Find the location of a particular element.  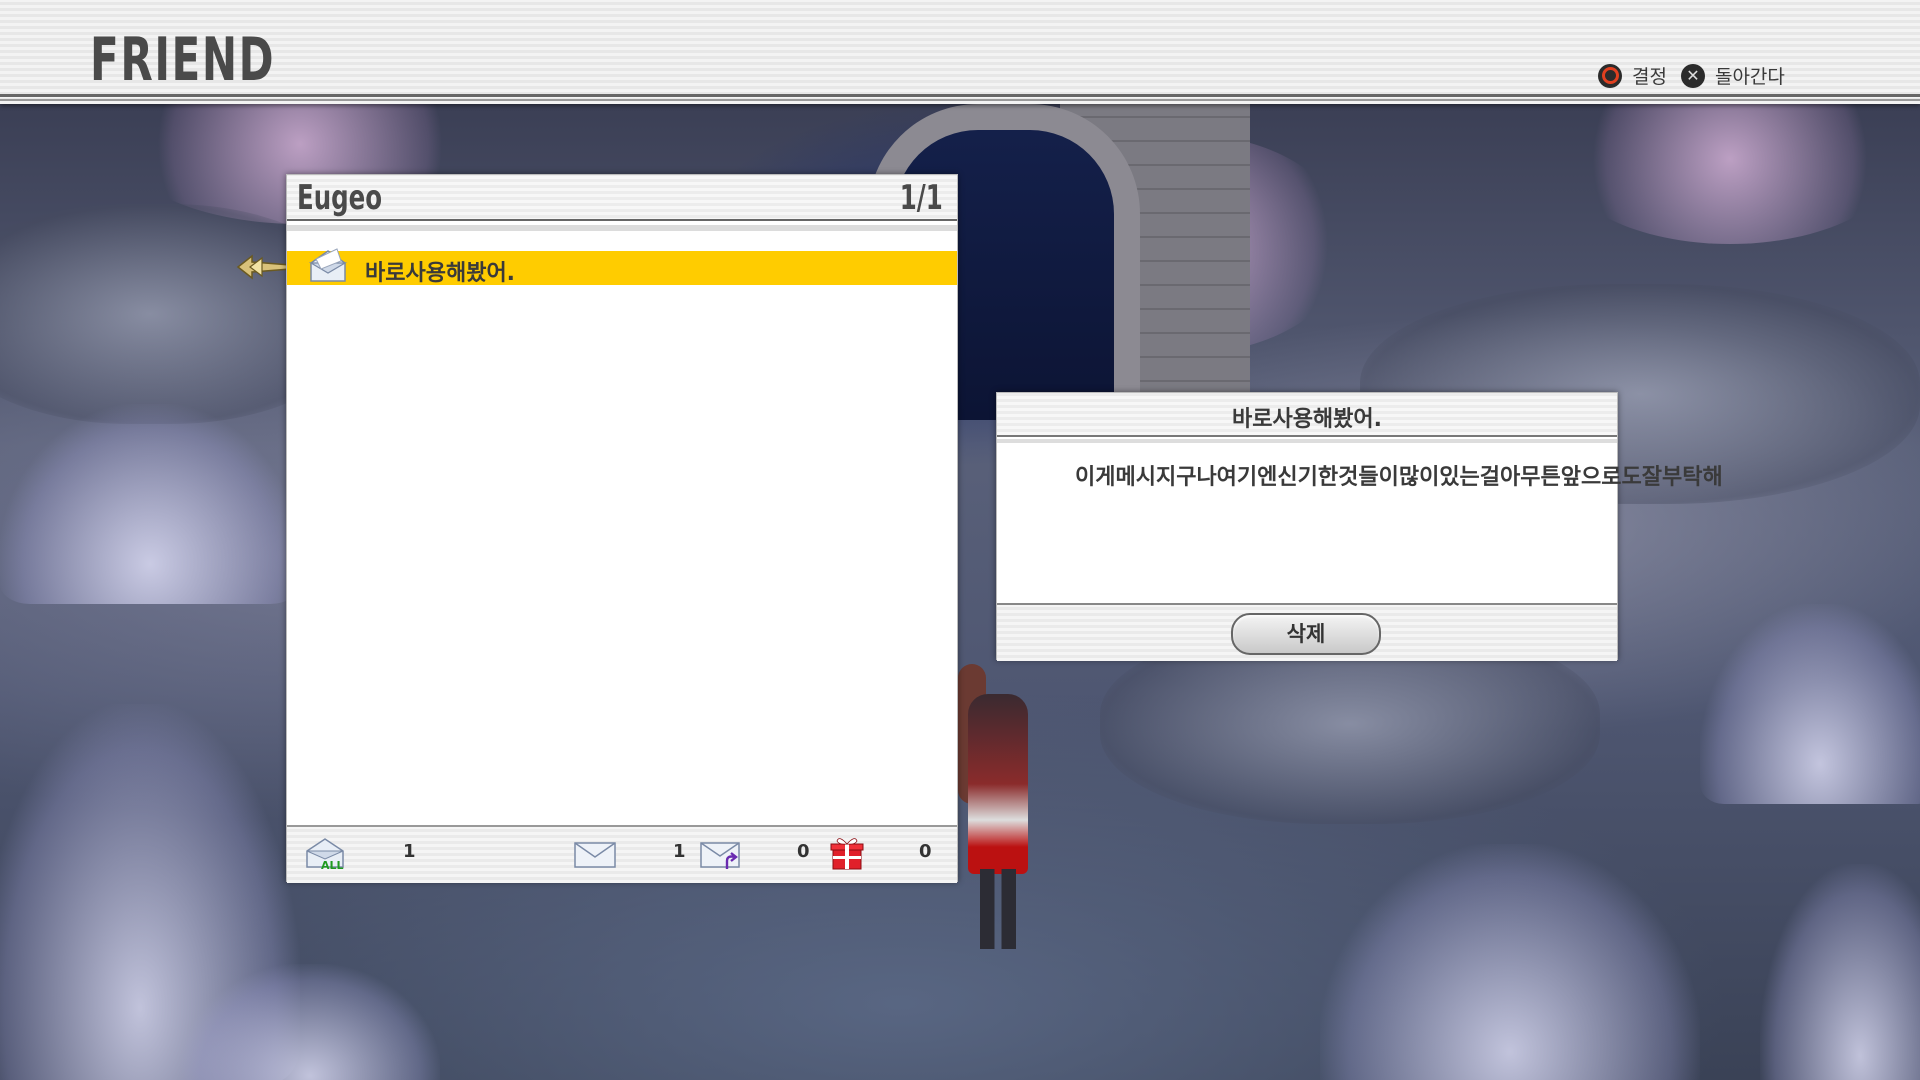

friend-name: Eugeo is located at coordinates (340, 198).